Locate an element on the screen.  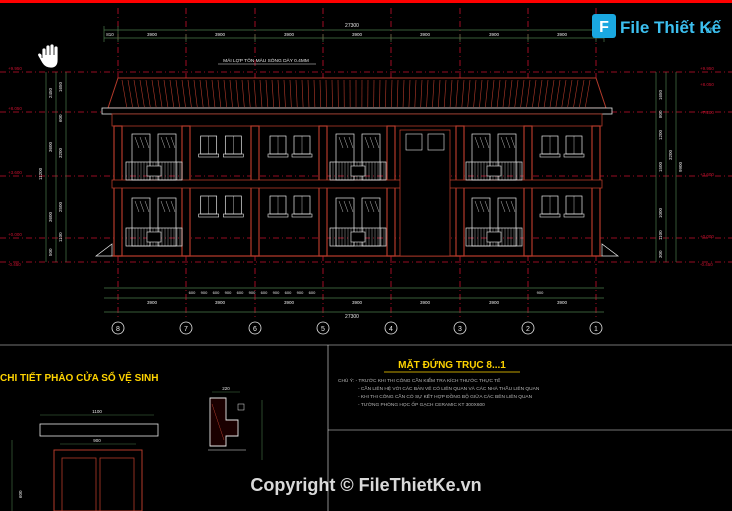
right-dim: 1500 is located at coordinates (660, 166).